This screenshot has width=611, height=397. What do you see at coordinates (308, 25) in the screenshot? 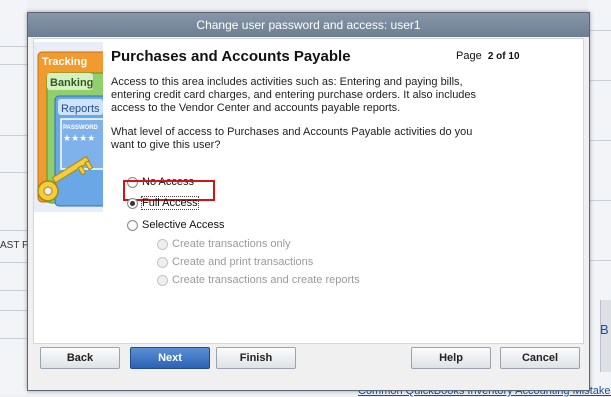
I see `dialog-title: Change user password and access: user1` at bounding box center [308, 25].